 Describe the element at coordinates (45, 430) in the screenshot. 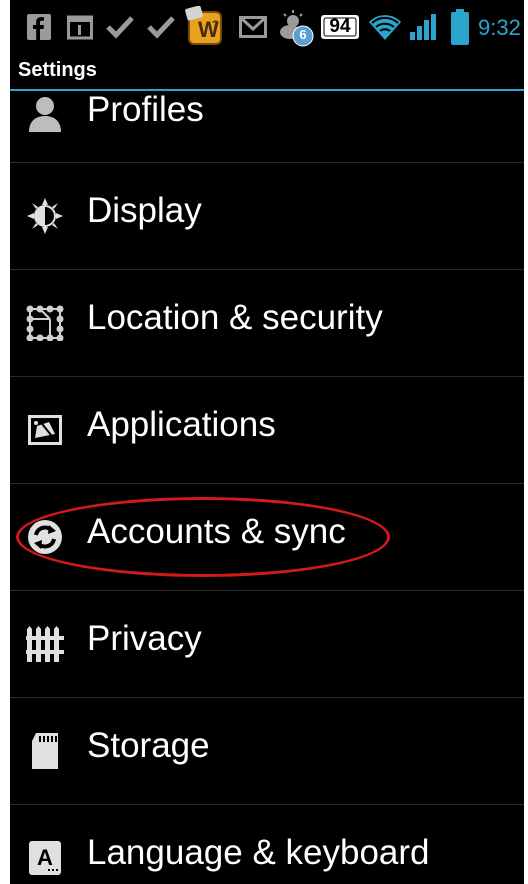

I see `applications-icon` at that location.